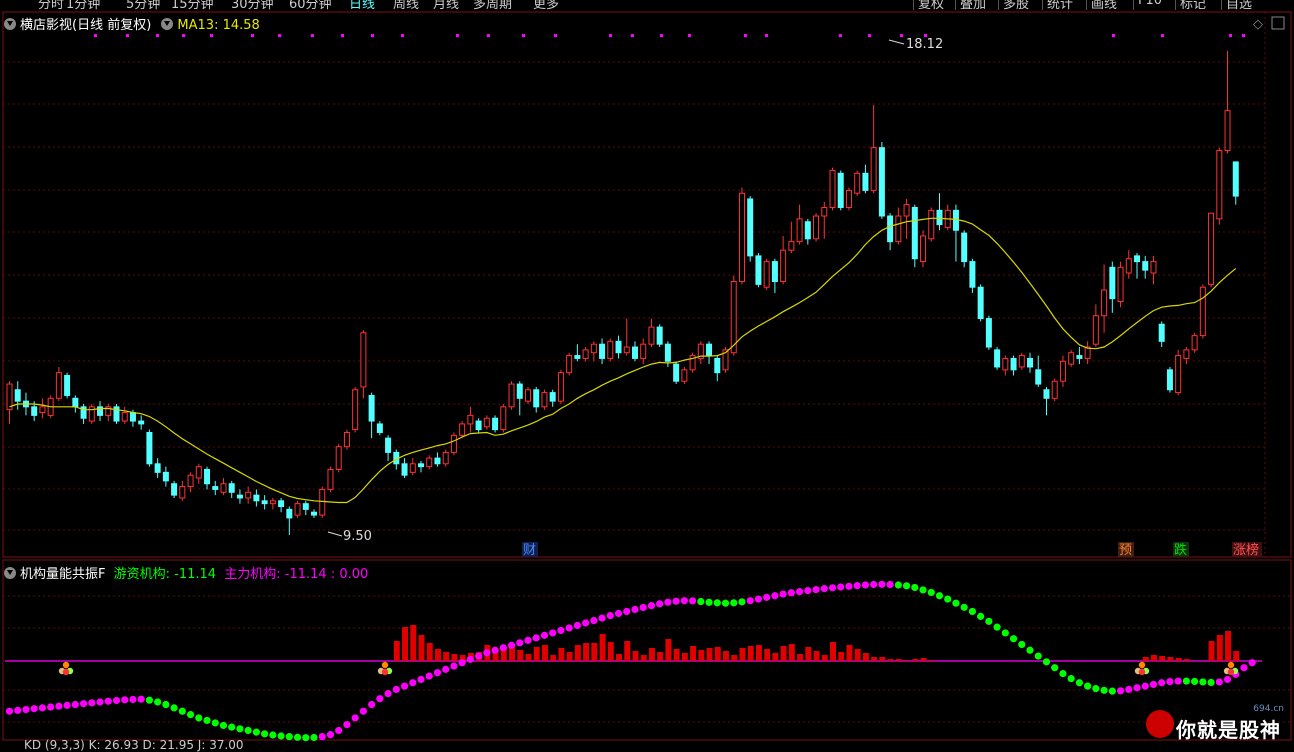 This screenshot has width=1294, height=752. I want to click on indicator-name: 机构量能共振F, so click(62, 574).